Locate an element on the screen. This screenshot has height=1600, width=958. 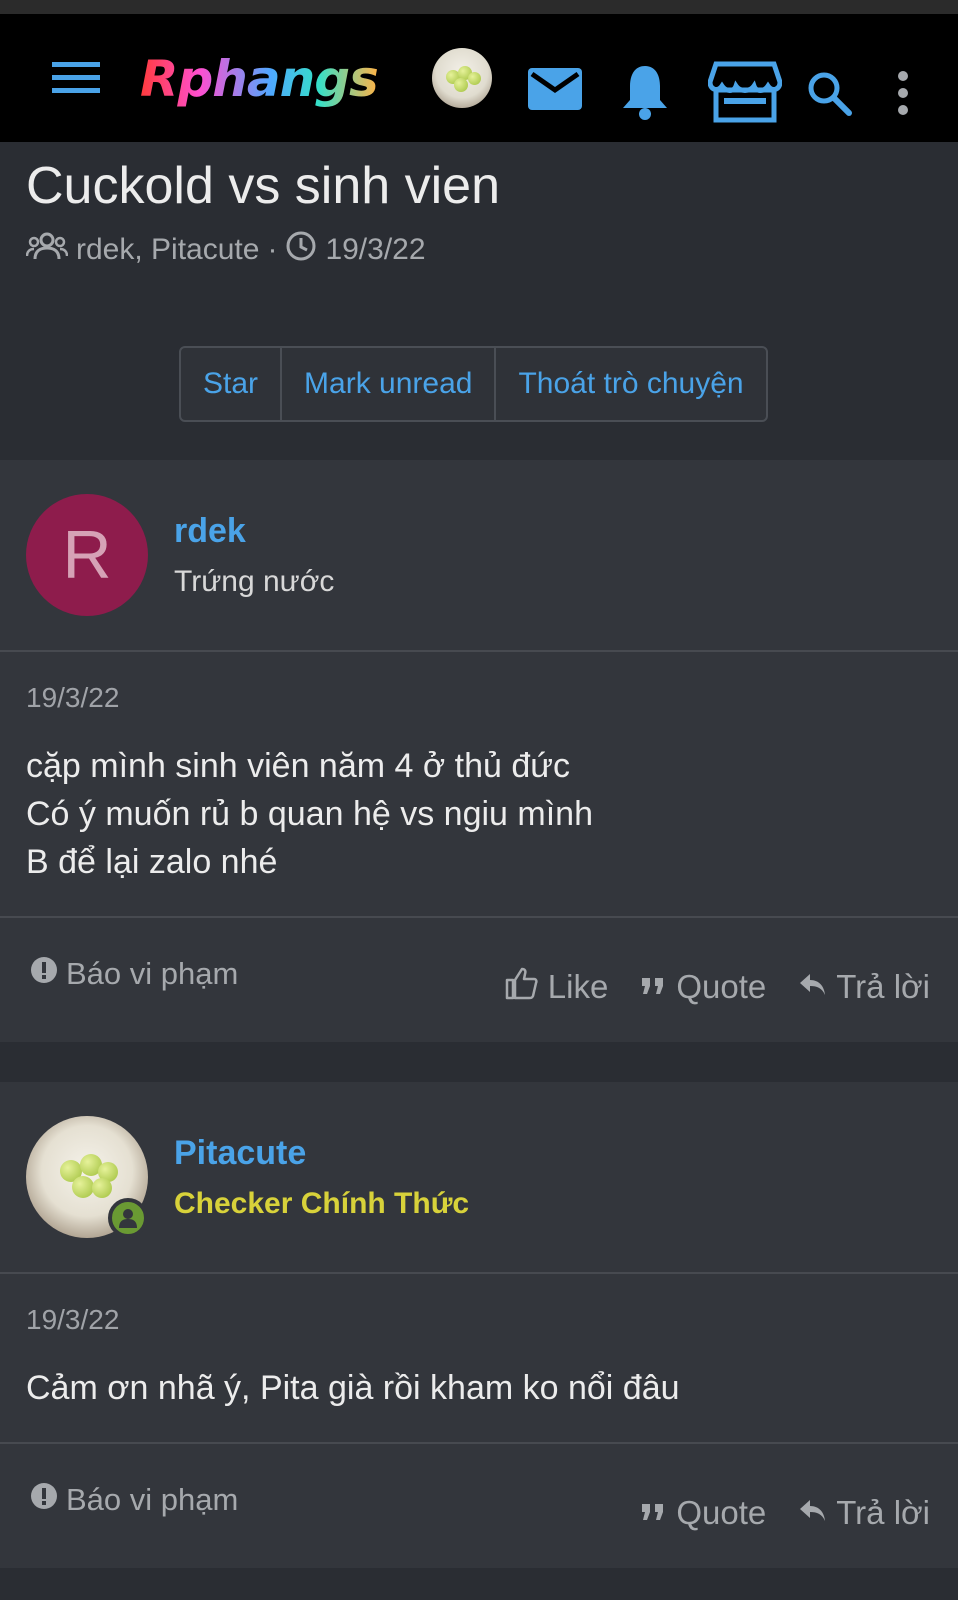
post-line: Có ý muốn rủ b quan hệ vs ngiu mình is located at coordinates (309, 814).